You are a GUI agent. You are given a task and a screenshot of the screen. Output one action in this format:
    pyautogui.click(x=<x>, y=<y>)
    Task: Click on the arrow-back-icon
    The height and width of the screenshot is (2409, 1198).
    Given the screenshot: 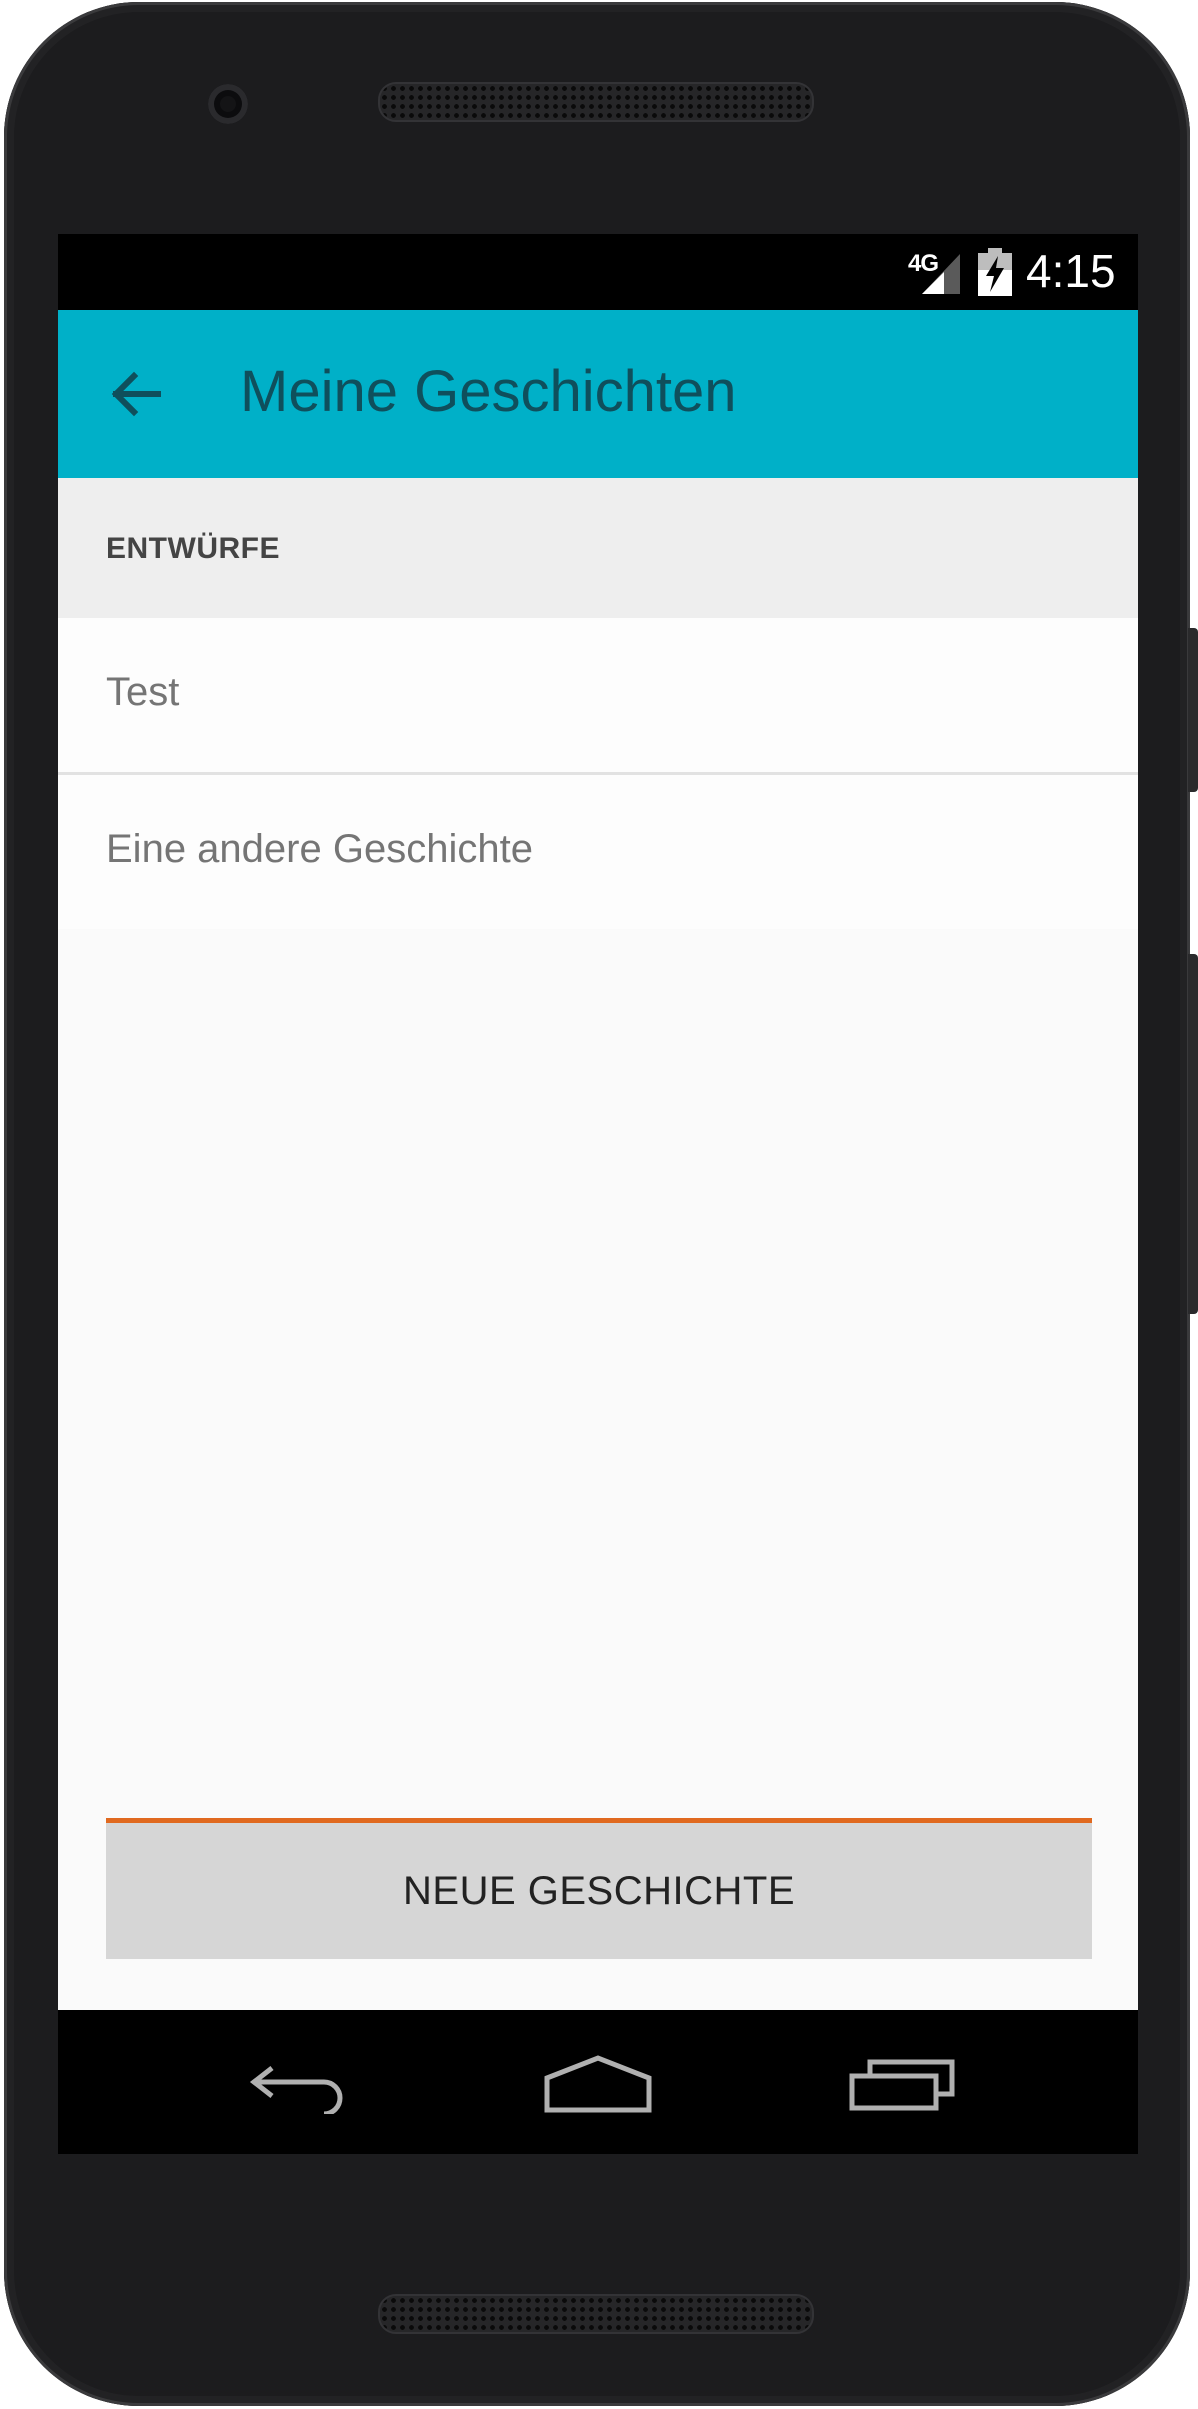 What is the action you would take?
    pyautogui.click(x=136, y=394)
    